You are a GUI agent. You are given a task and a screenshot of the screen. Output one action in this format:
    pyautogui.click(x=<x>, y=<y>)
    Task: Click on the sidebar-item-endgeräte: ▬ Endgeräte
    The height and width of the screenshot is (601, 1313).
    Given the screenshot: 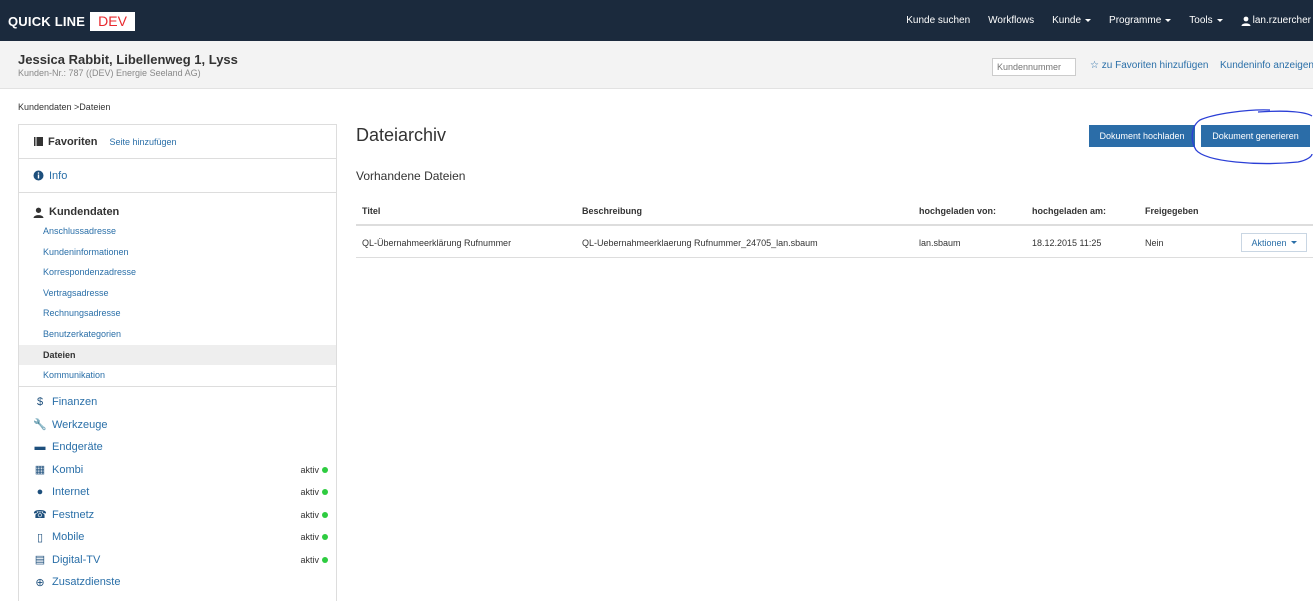 What is the action you would take?
    pyautogui.click(x=177, y=447)
    